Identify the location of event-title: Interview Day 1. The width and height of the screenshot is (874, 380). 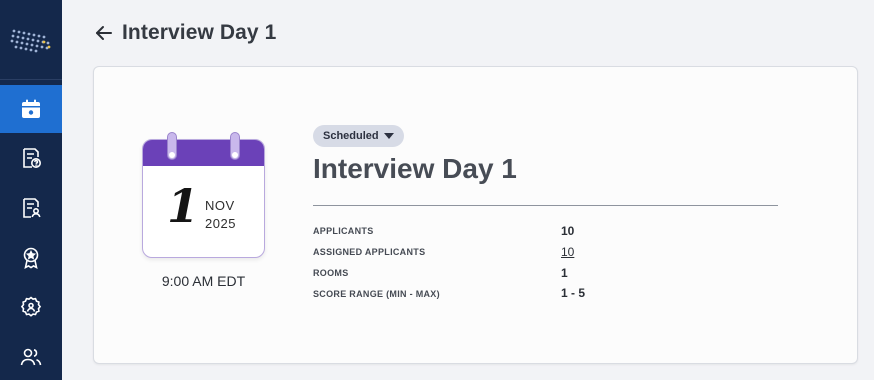
(415, 168).